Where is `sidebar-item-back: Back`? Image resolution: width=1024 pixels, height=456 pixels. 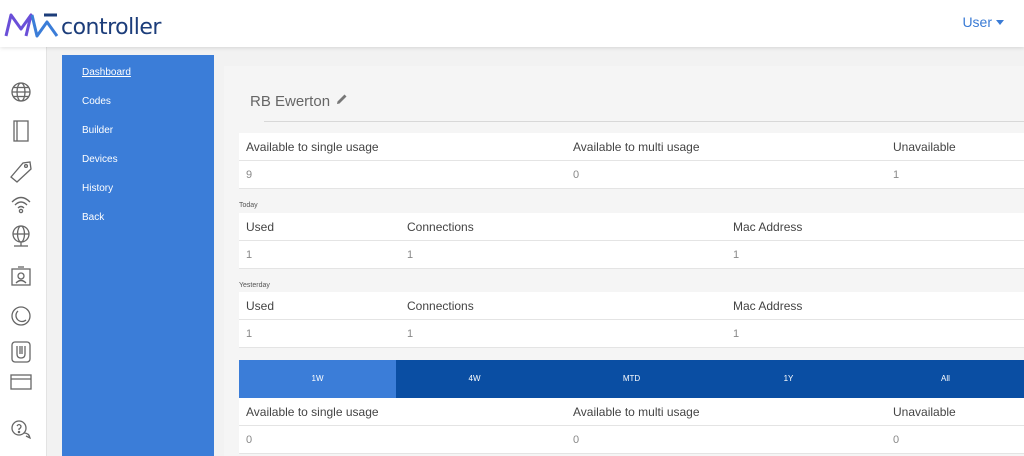 sidebar-item-back: Back is located at coordinates (138, 224).